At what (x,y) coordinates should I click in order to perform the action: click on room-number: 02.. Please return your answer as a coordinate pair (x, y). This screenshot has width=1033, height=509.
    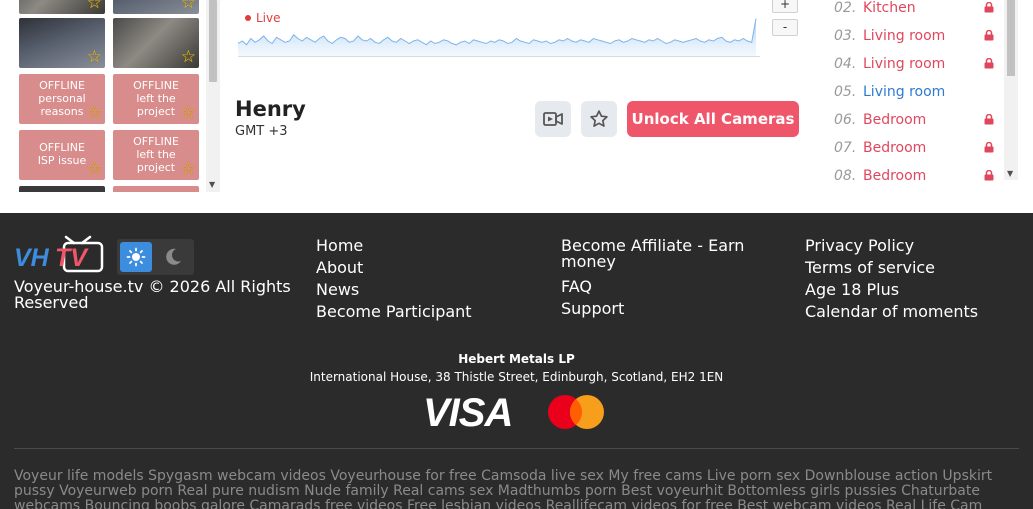
    Looking at the image, I should click on (845, 8).